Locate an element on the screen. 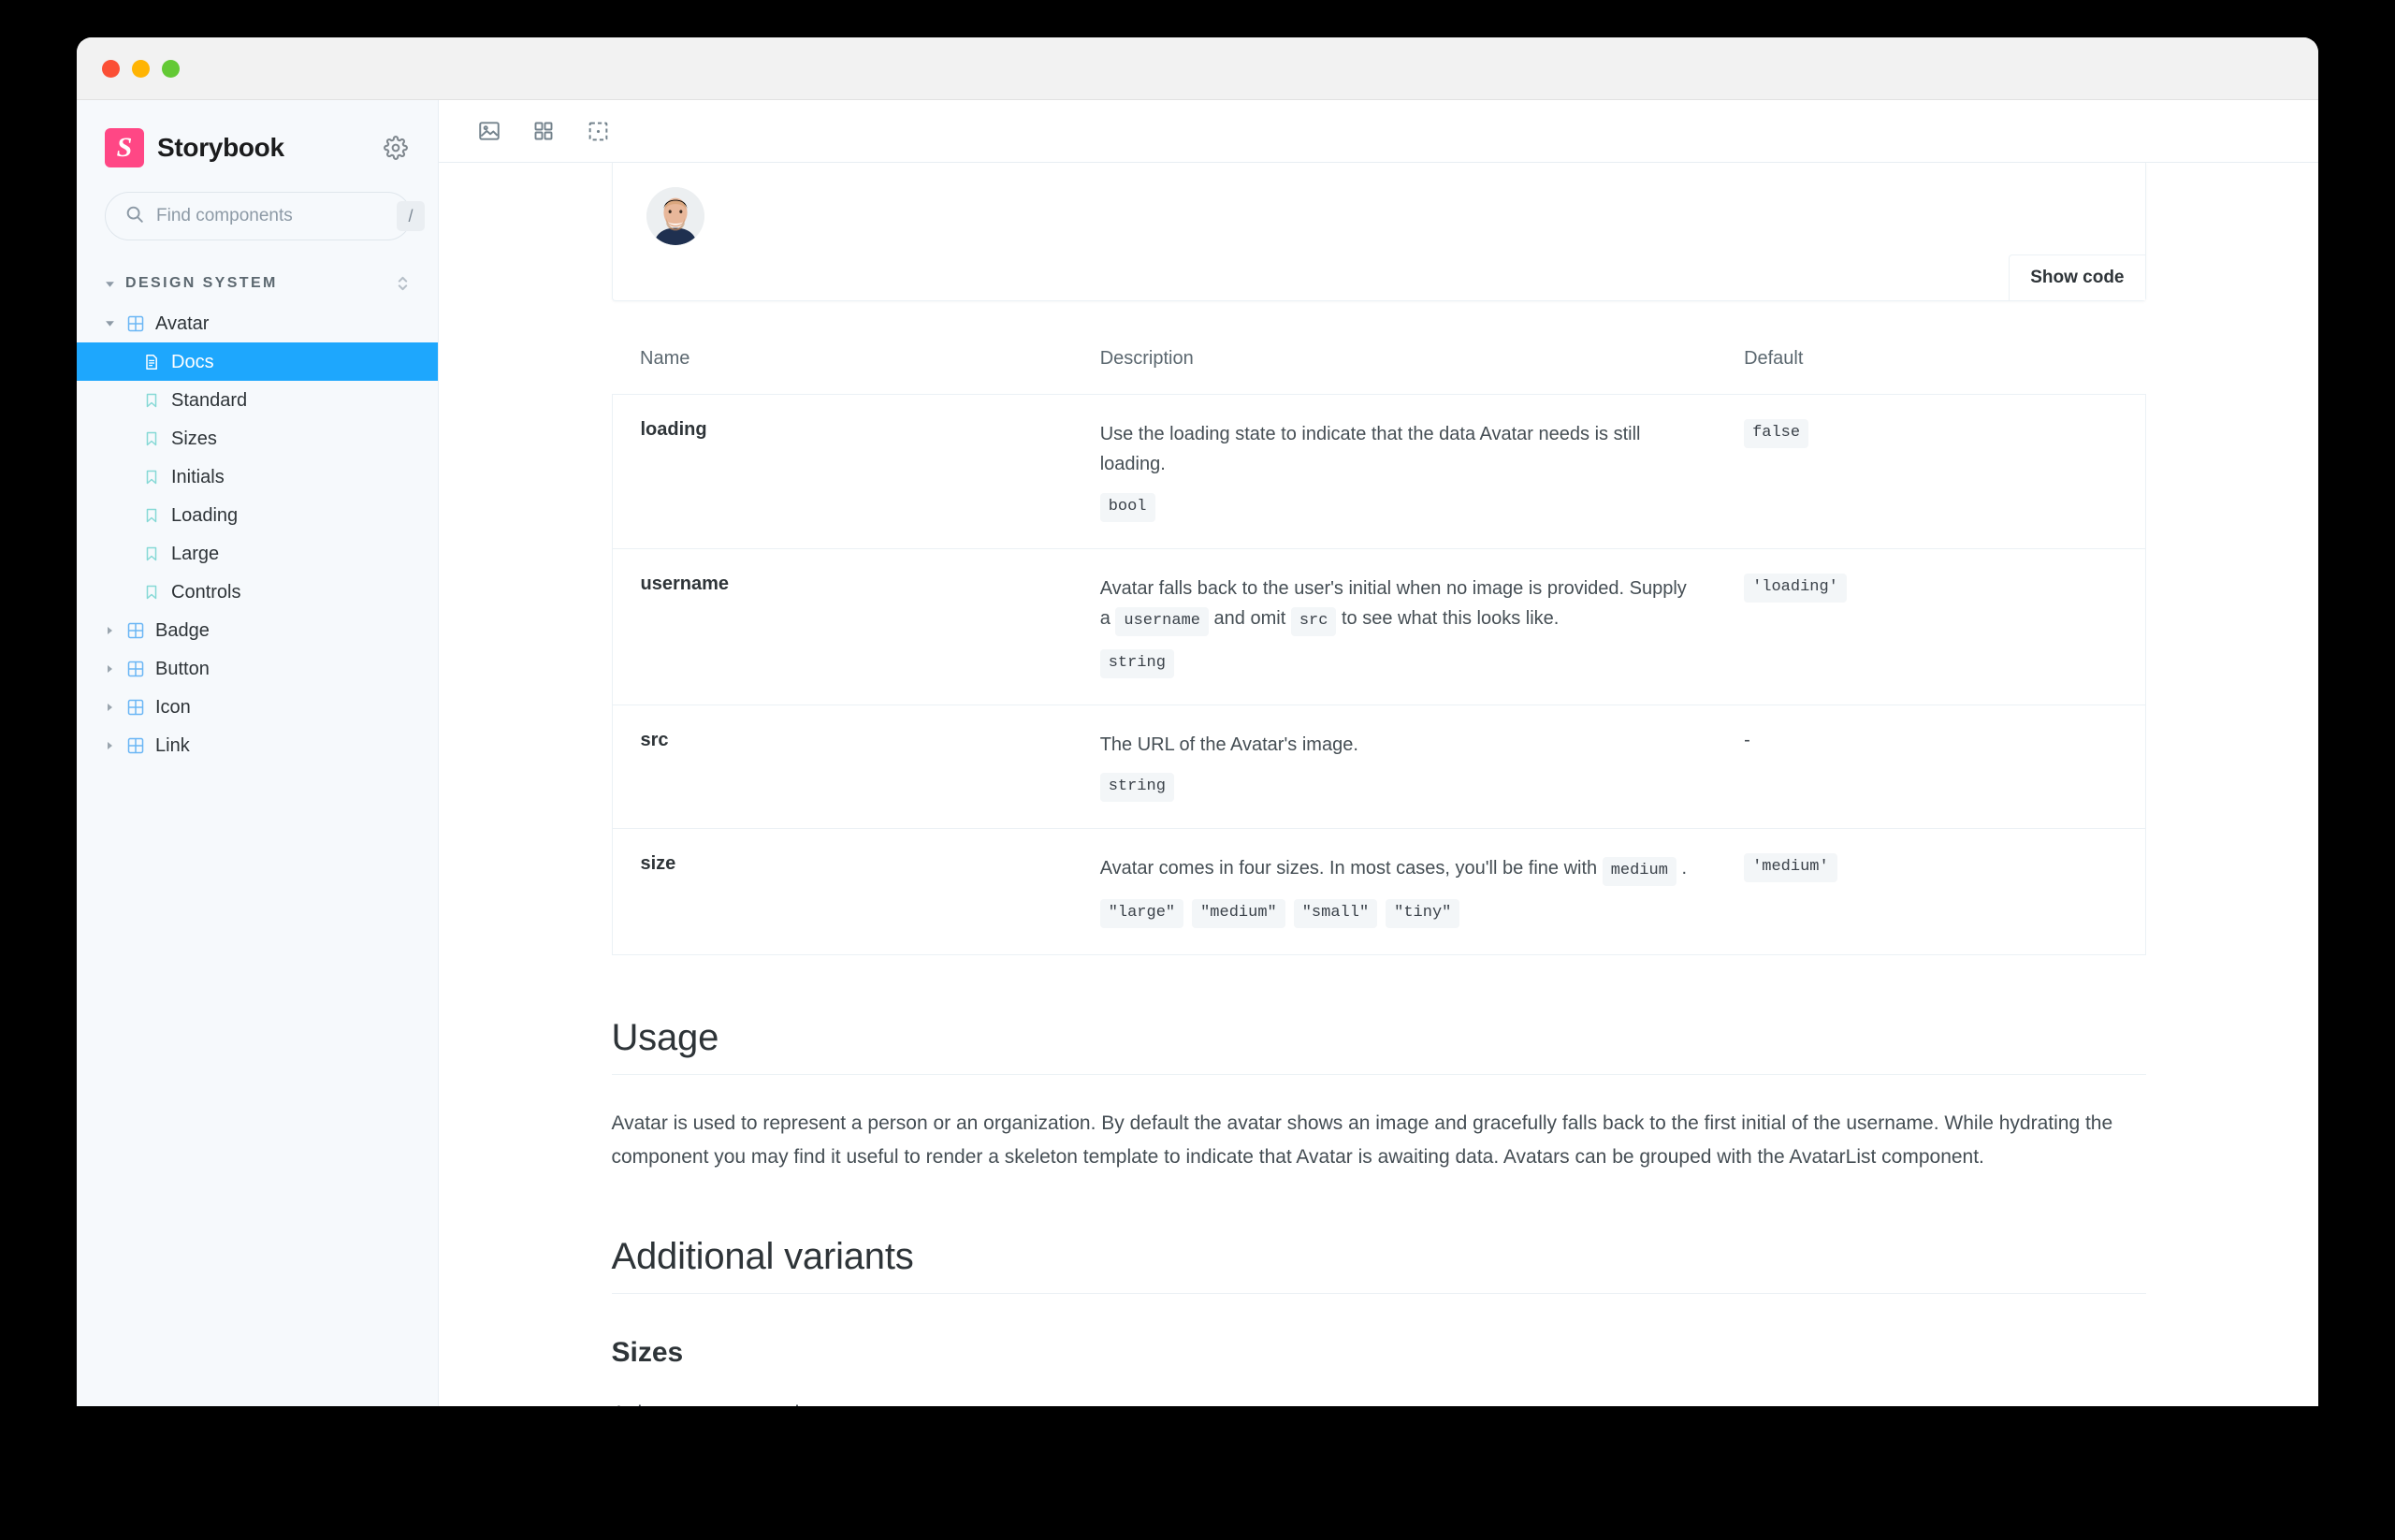 The image size is (2395, 1540). close-window-button is located at coordinates (111, 69).